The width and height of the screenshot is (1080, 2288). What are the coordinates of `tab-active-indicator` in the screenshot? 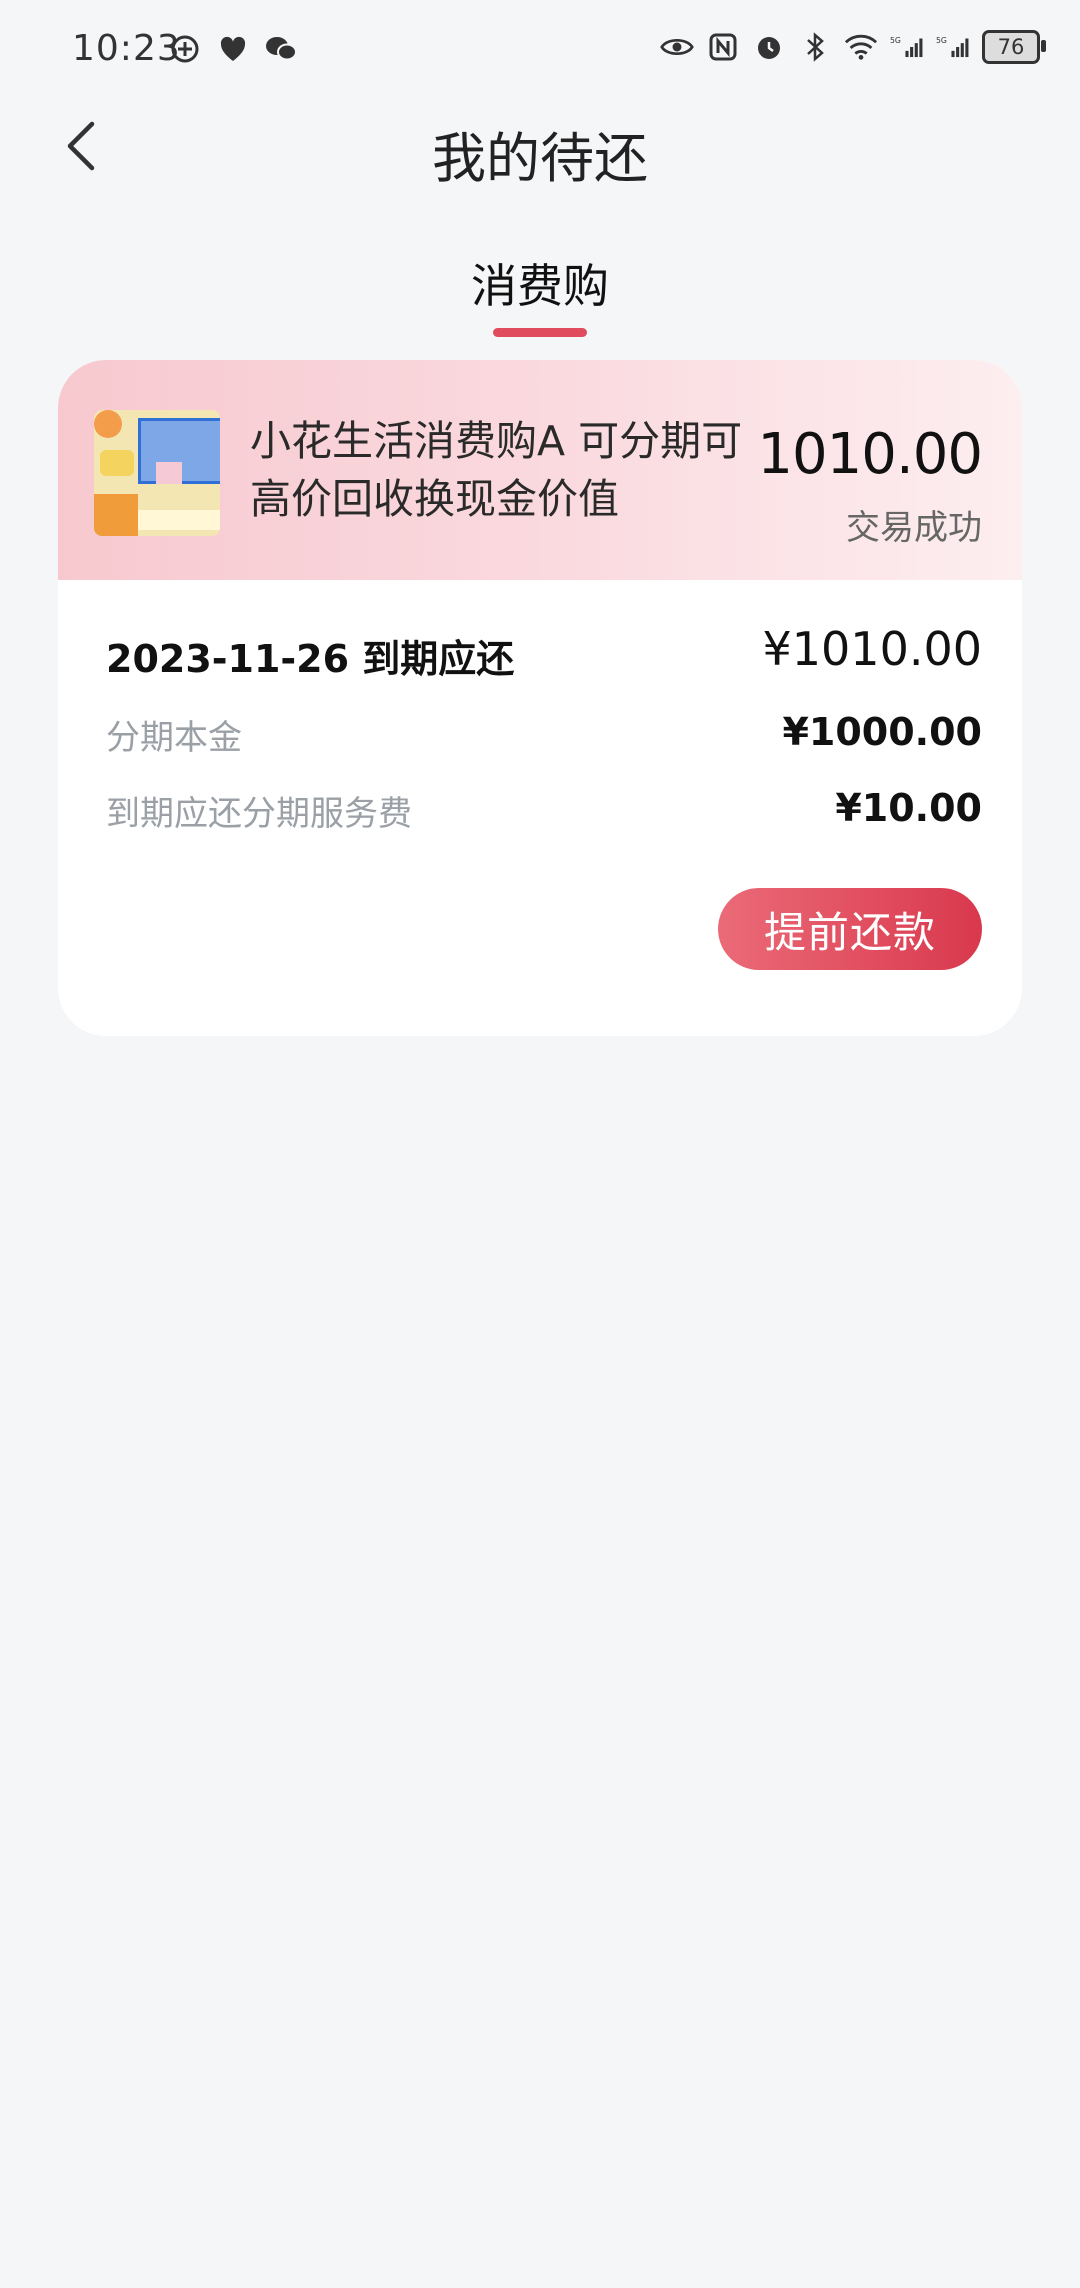 It's located at (540, 332).